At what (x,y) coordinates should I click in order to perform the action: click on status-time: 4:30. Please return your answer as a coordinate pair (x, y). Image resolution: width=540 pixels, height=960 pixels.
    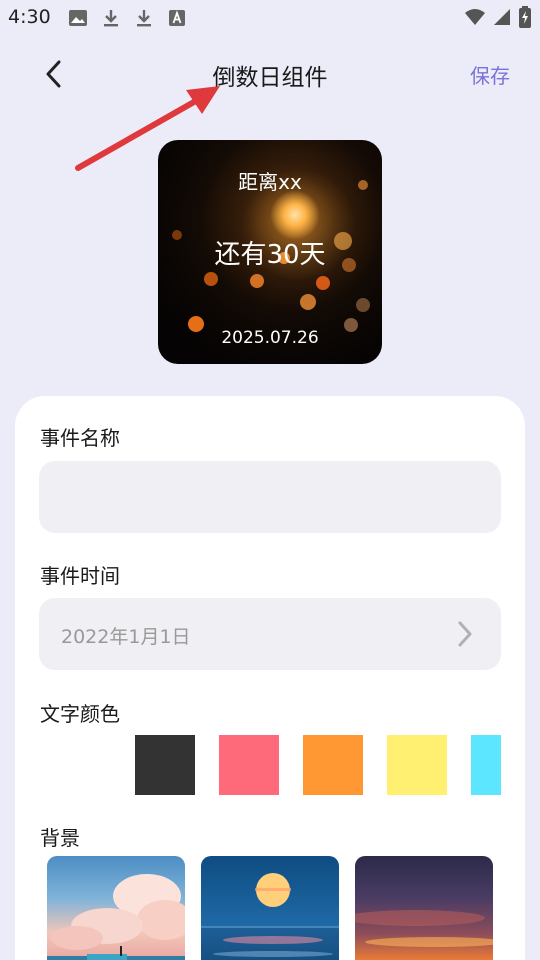
    Looking at the image, I should click on (29, 17).